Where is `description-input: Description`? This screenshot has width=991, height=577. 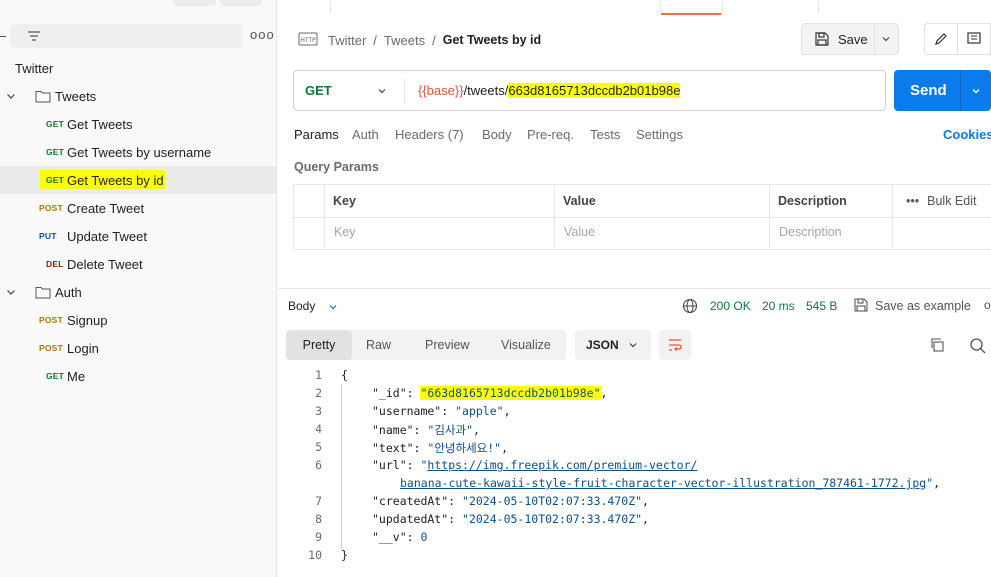
description-input: Description is located at coordinates (810, 232).